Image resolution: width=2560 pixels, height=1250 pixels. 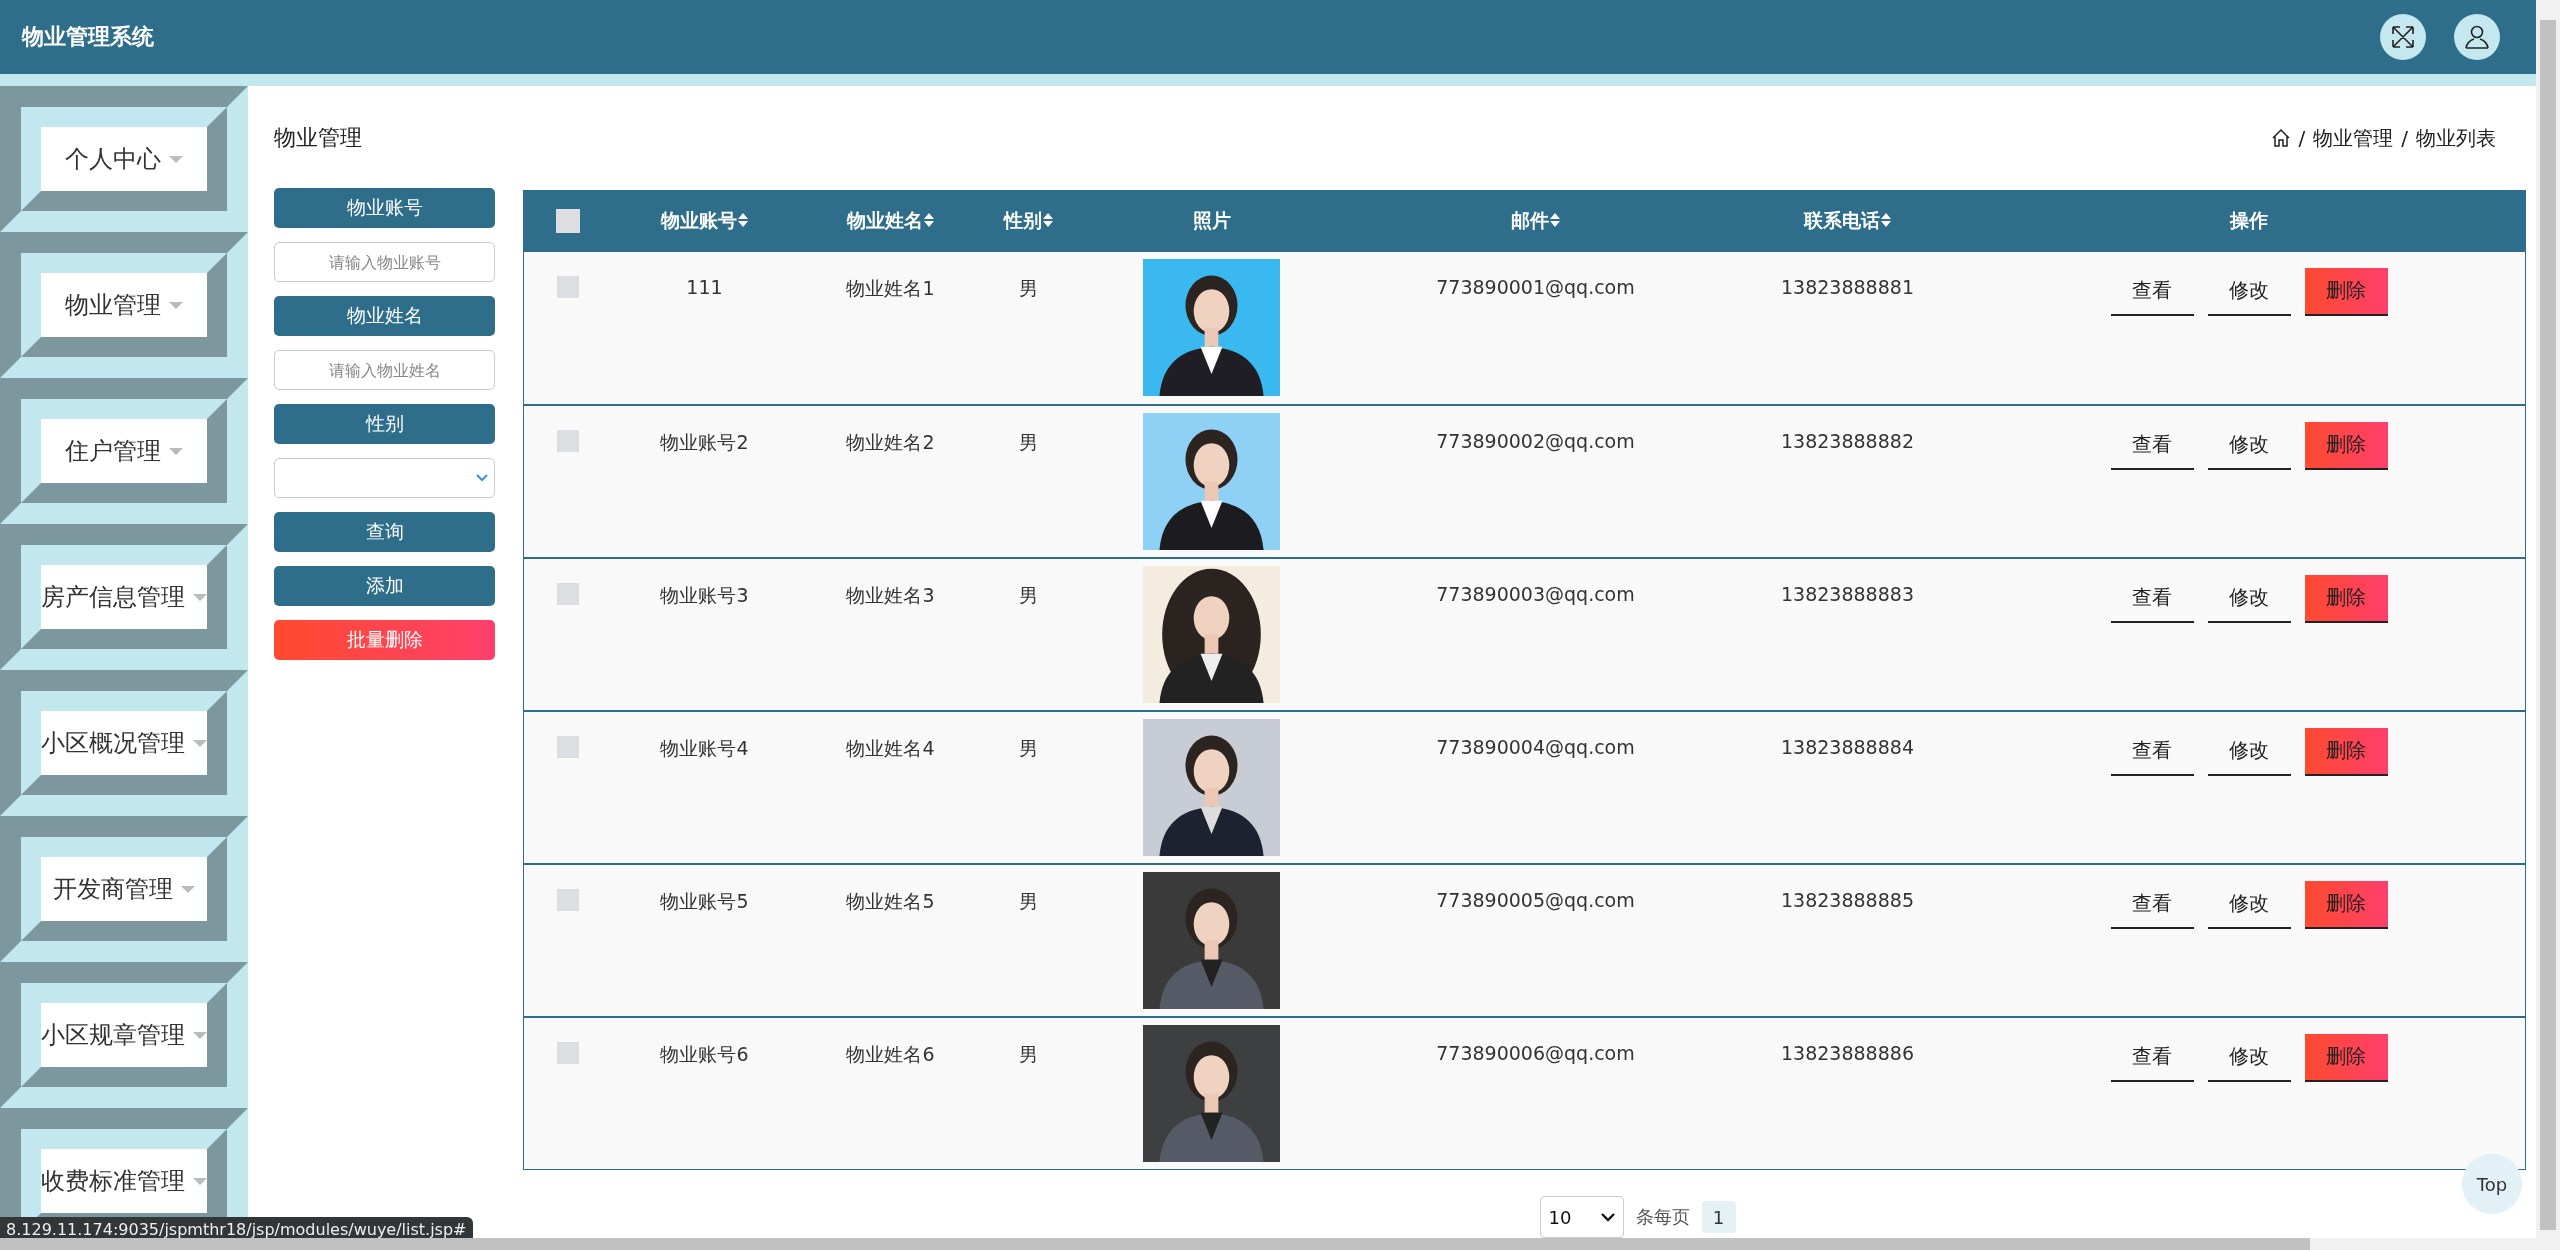 I want to click on sidebar-menu-item: 小区概况管理, so click(x=124, y=743).